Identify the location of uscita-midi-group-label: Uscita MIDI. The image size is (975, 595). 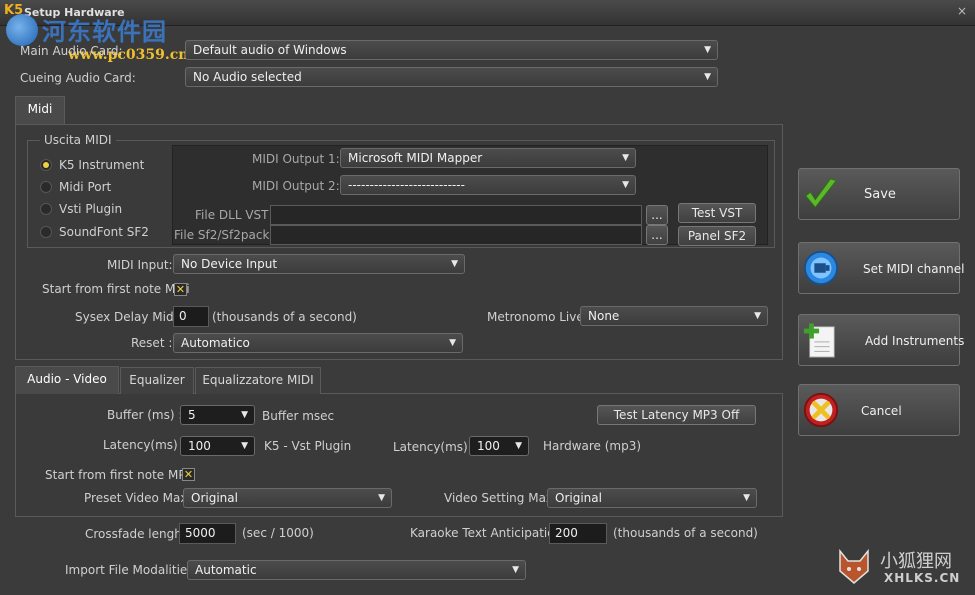
(78, 140).